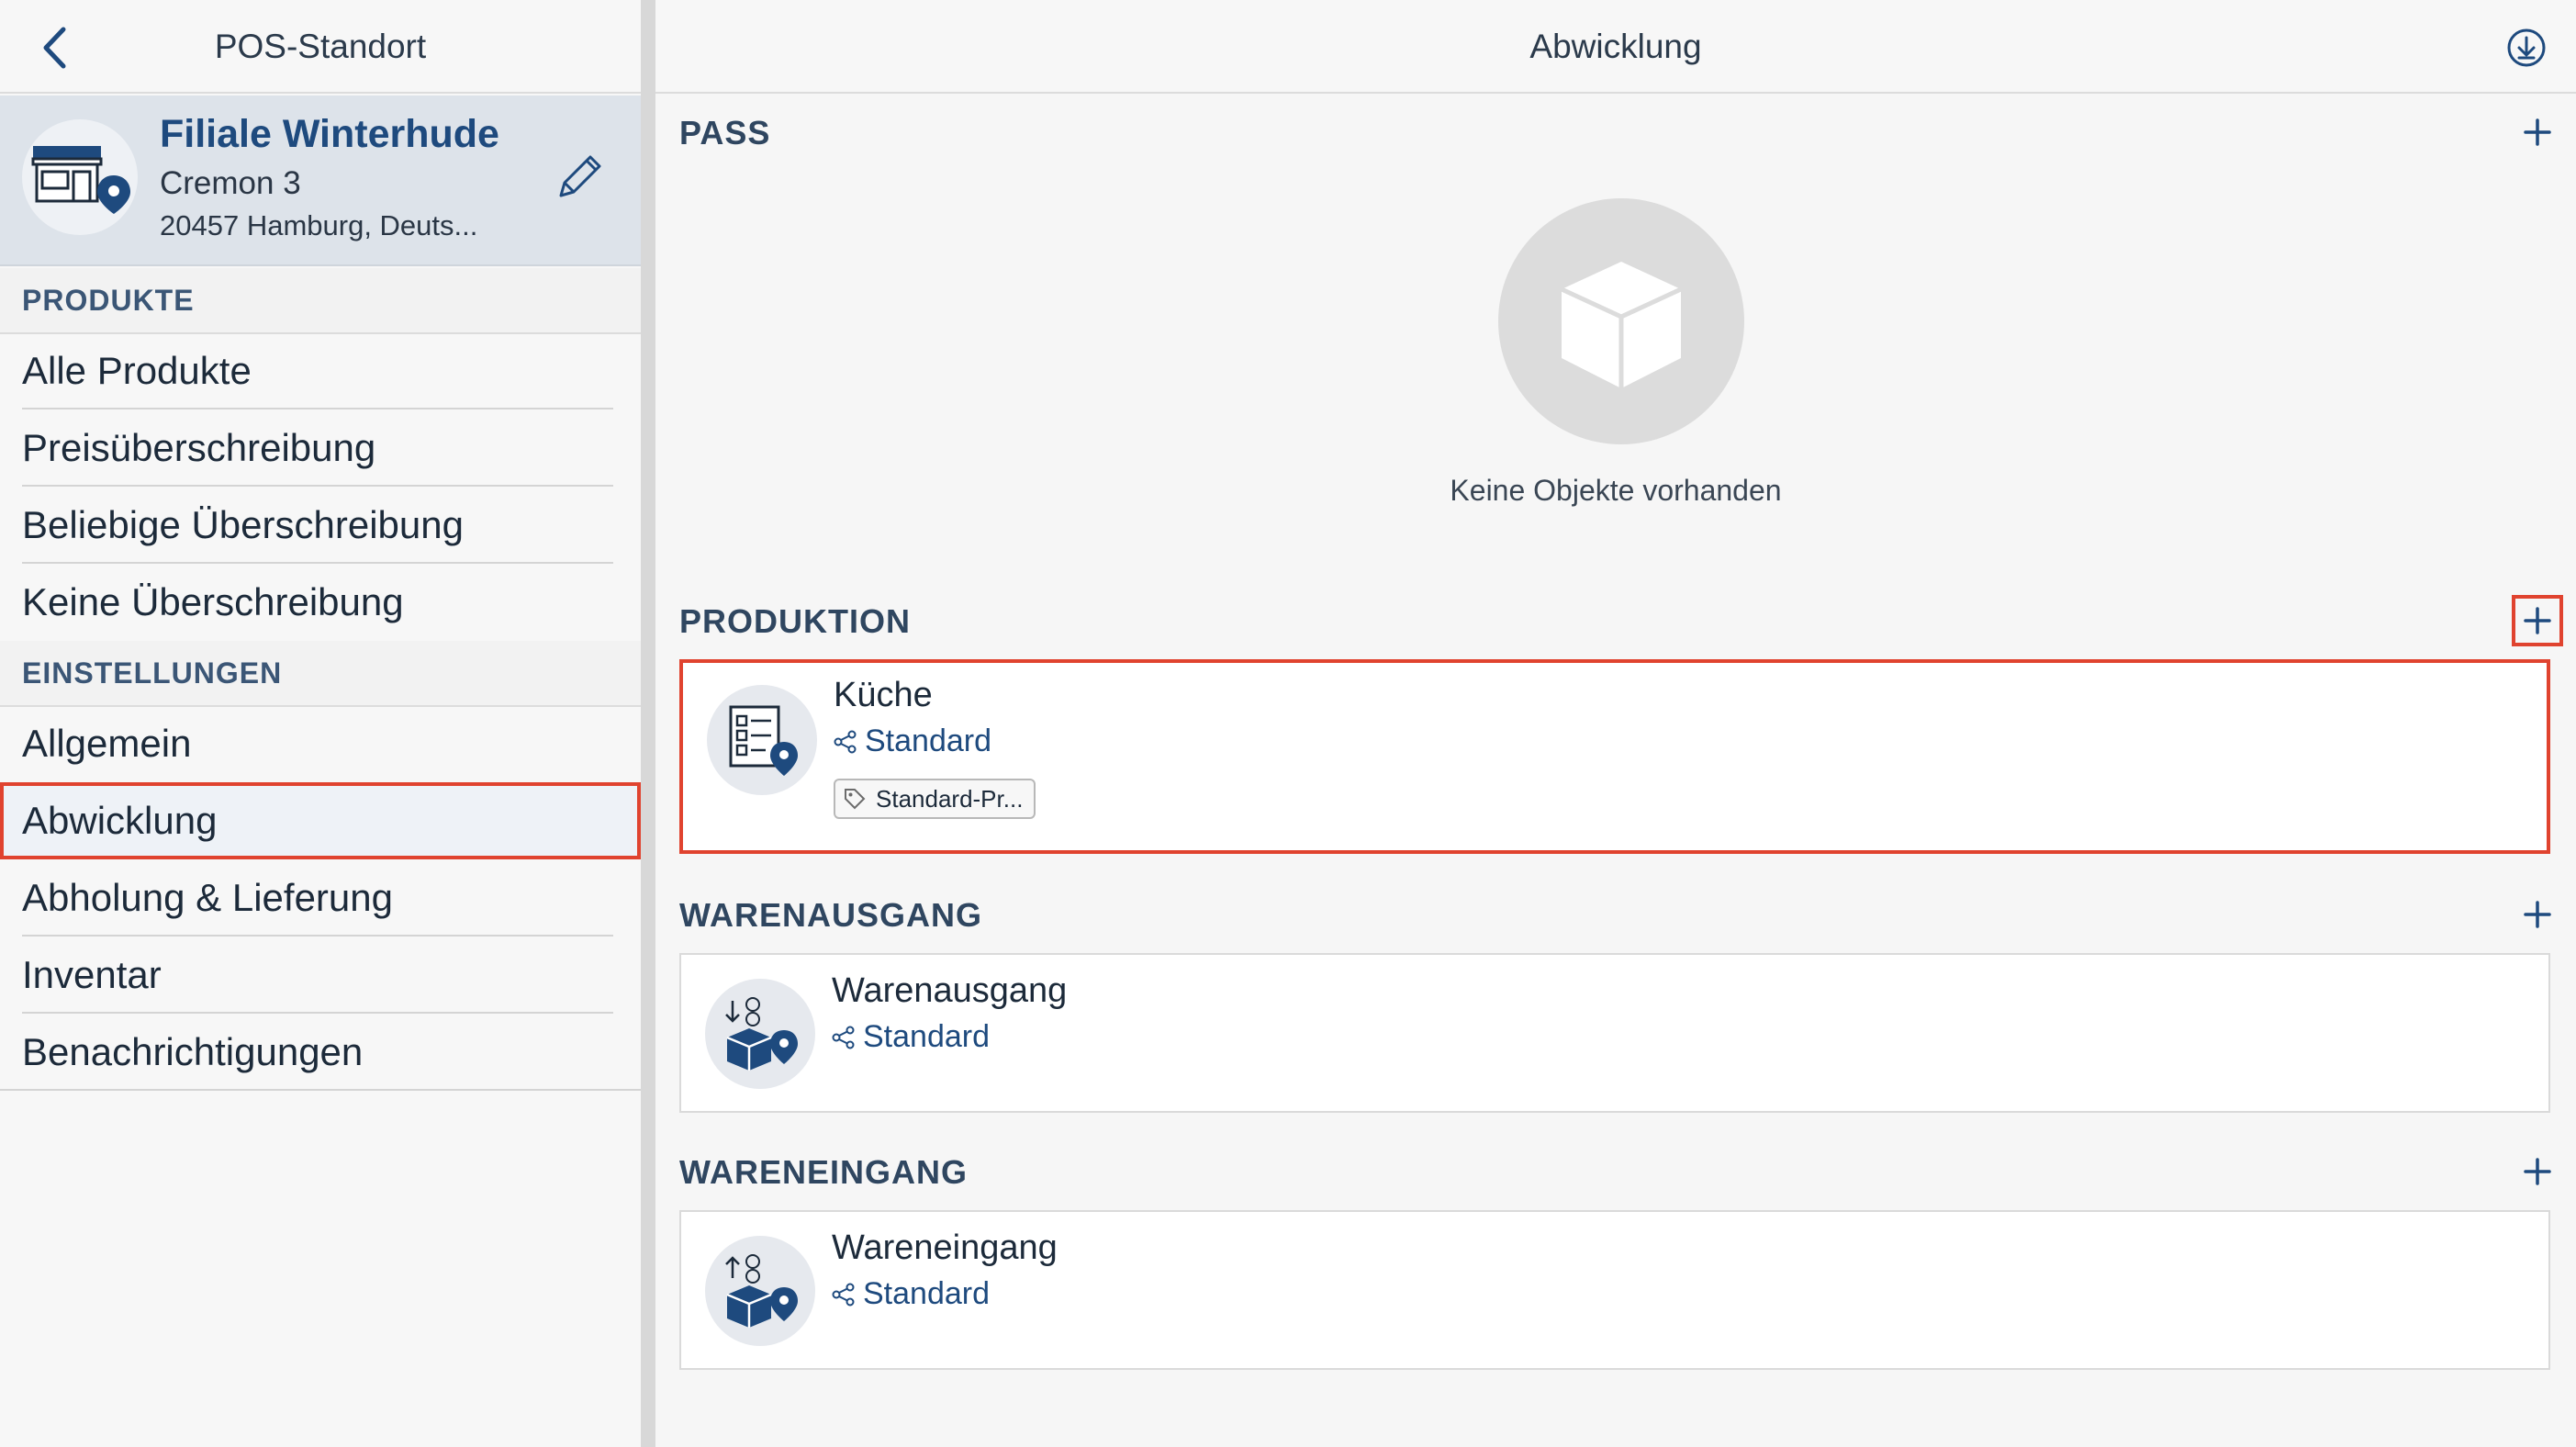 The height and width of the screenshot is (1447, 2576). I want to click on empty-state-icon, so click(1621, 321).